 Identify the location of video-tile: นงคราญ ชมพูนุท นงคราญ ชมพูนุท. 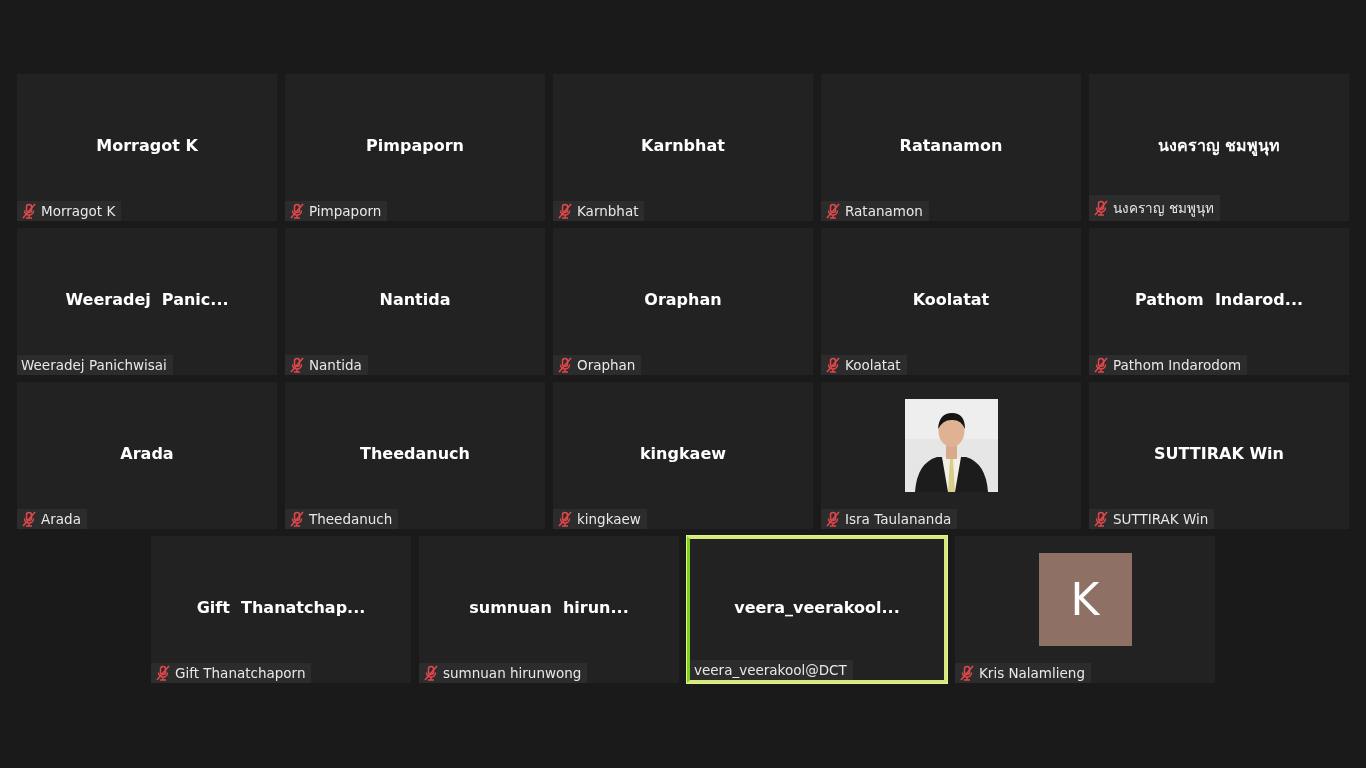
(1219, 147).